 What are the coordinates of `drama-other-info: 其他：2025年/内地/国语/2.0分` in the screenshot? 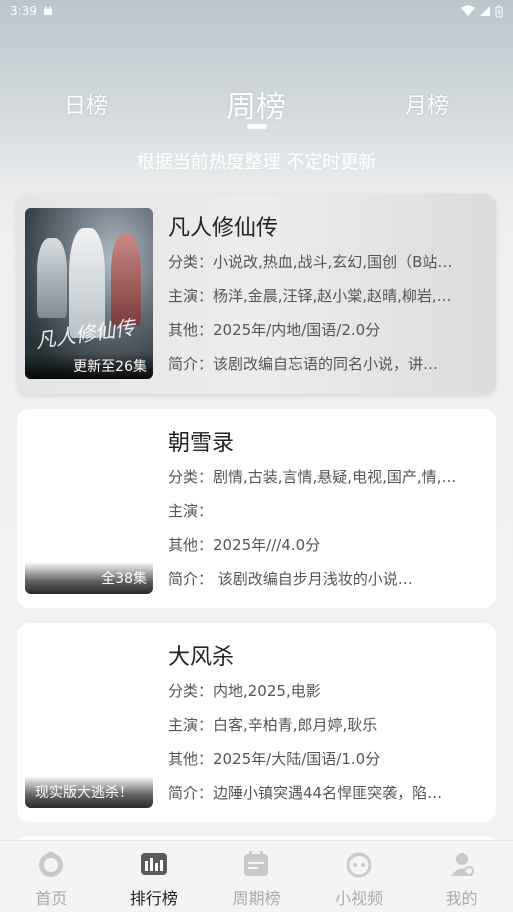 It's located at (274, 330).